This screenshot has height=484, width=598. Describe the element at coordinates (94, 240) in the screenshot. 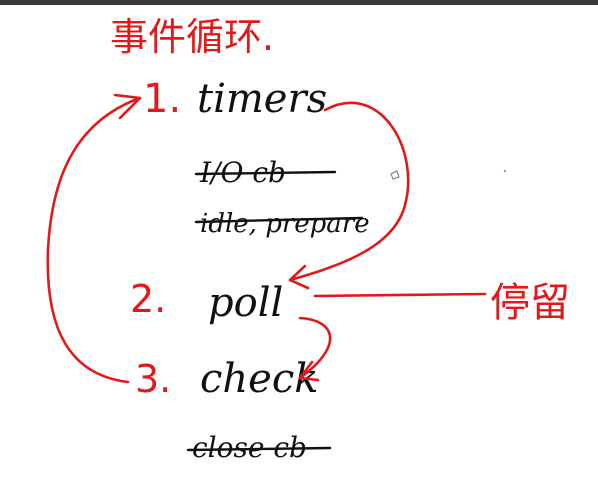

I see `arrow-check-to-timers` at that location.